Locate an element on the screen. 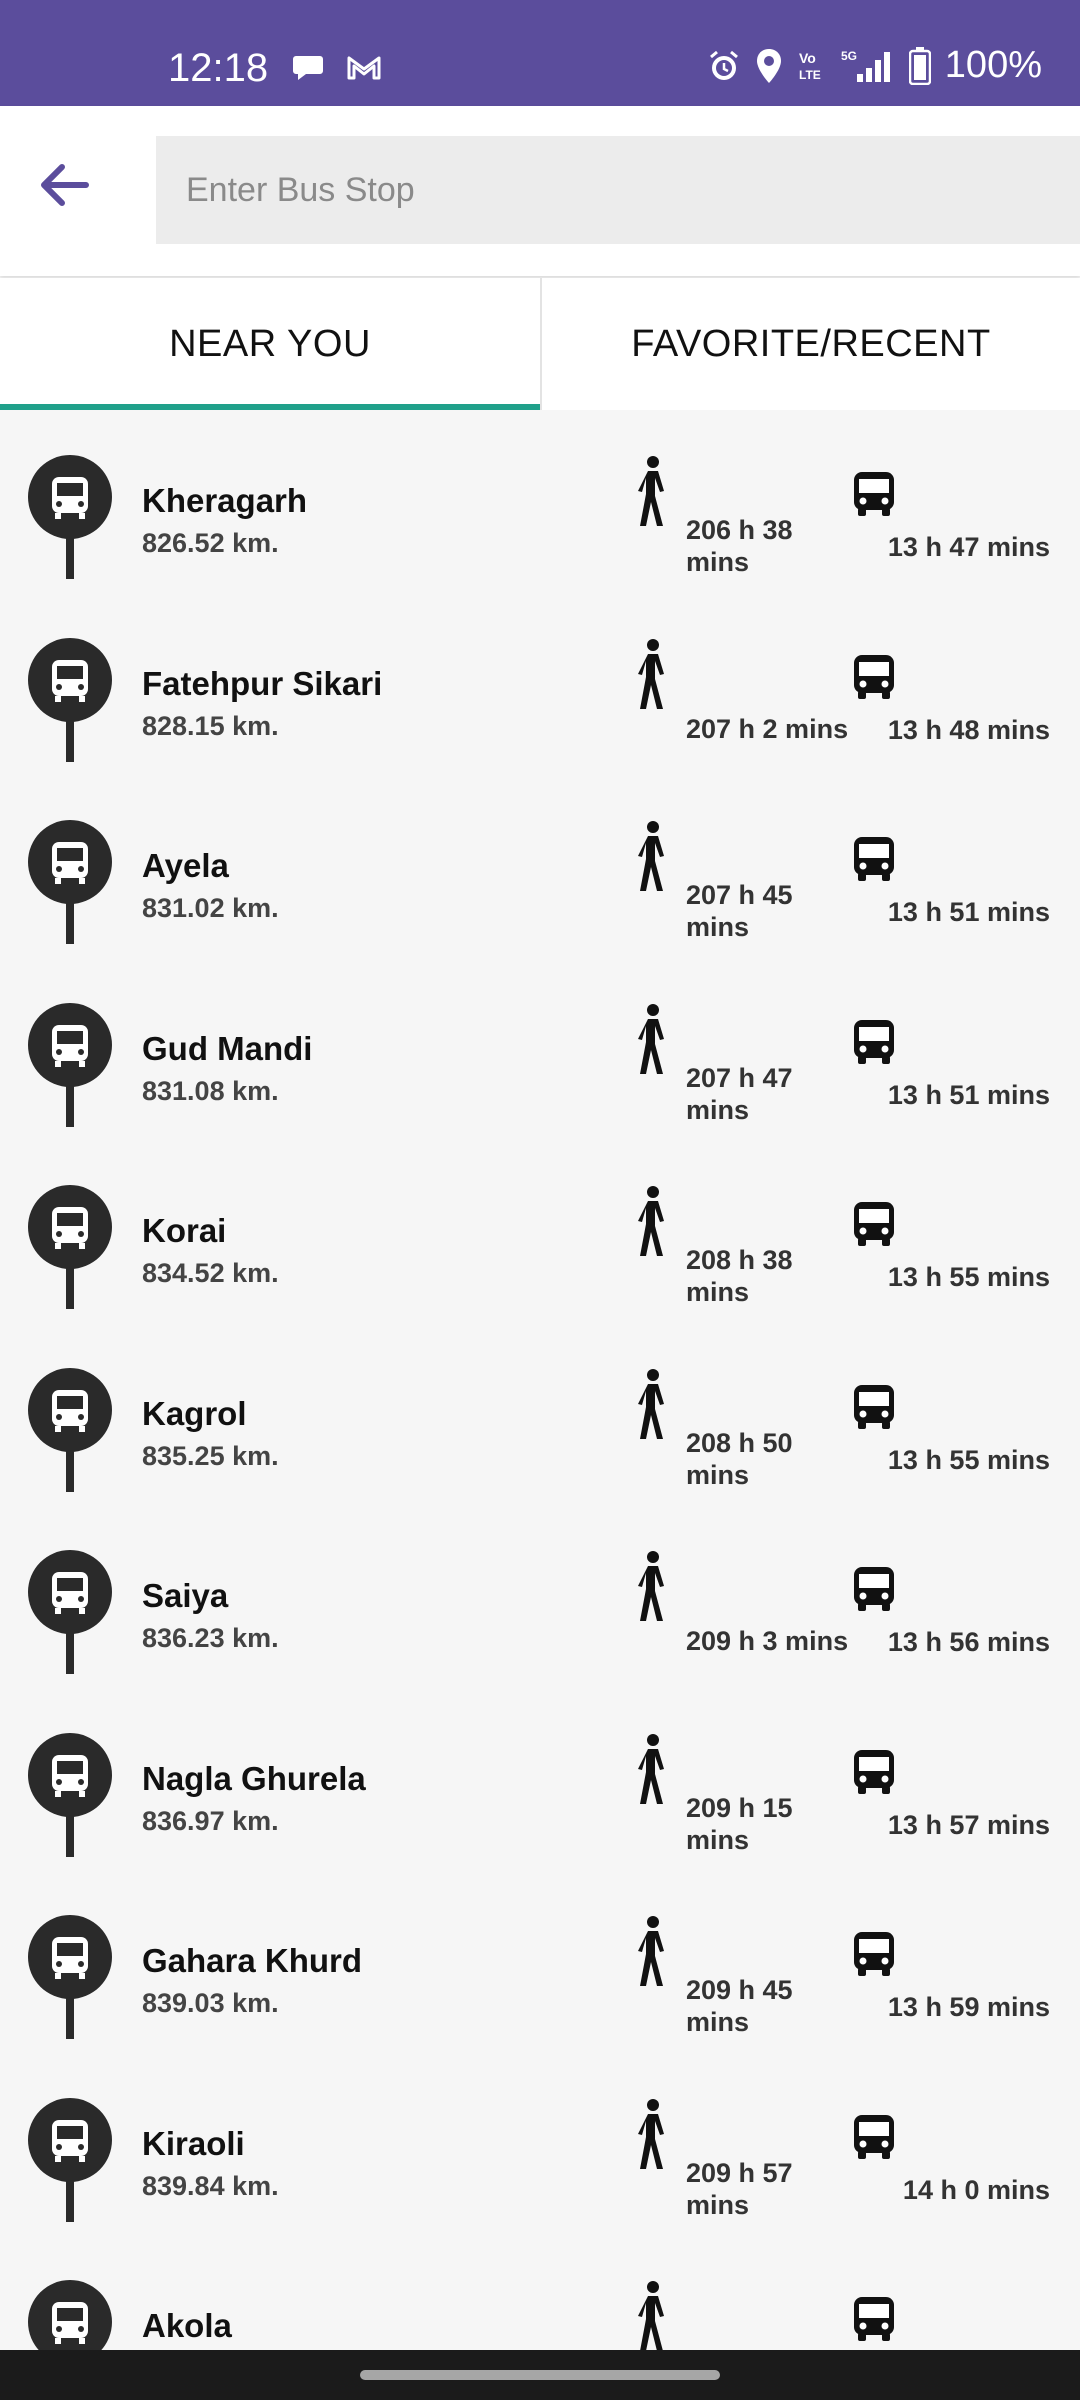 The height and width of the screenshot is (2400, 1080). walk-time: 209 h 15 mins is located at coordinates (739, 1823).